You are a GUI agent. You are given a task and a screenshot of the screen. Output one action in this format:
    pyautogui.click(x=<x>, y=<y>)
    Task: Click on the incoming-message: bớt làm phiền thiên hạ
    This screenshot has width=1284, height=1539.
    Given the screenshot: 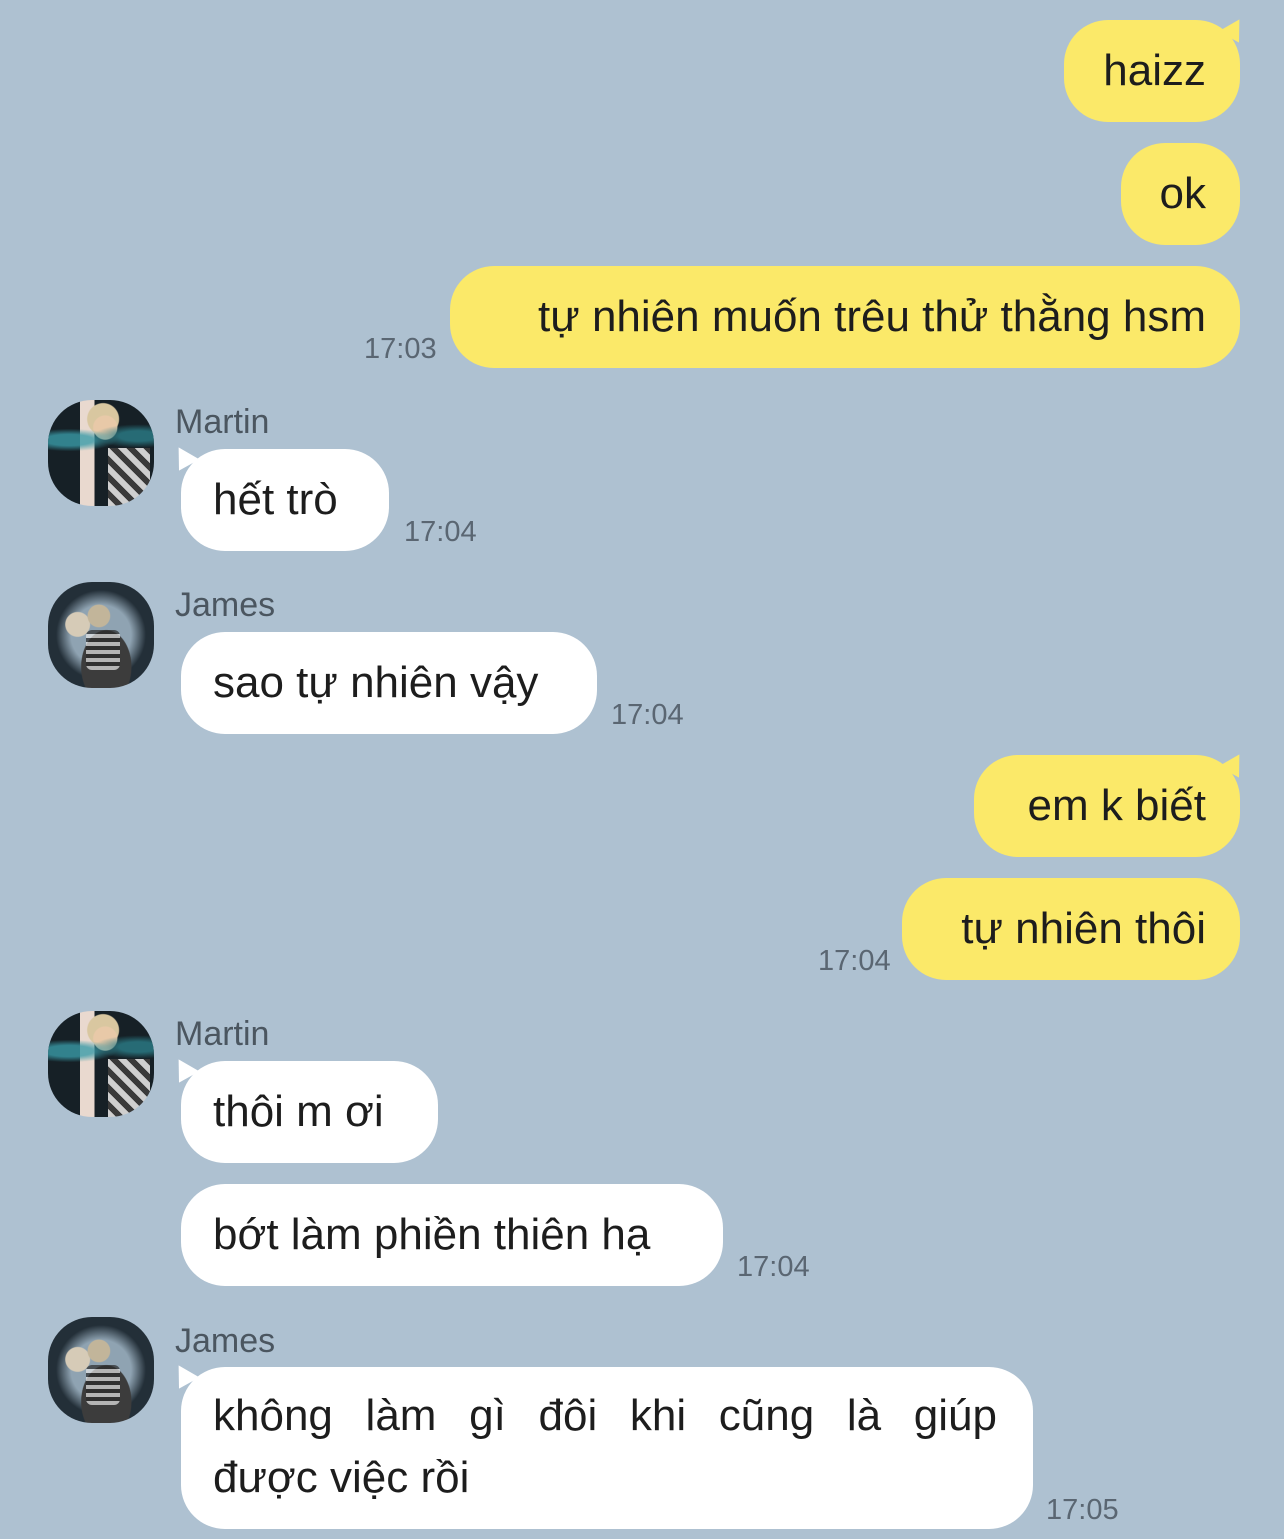 What is the action you would take?
    pyautogui.click(x=452, y=1235)
    